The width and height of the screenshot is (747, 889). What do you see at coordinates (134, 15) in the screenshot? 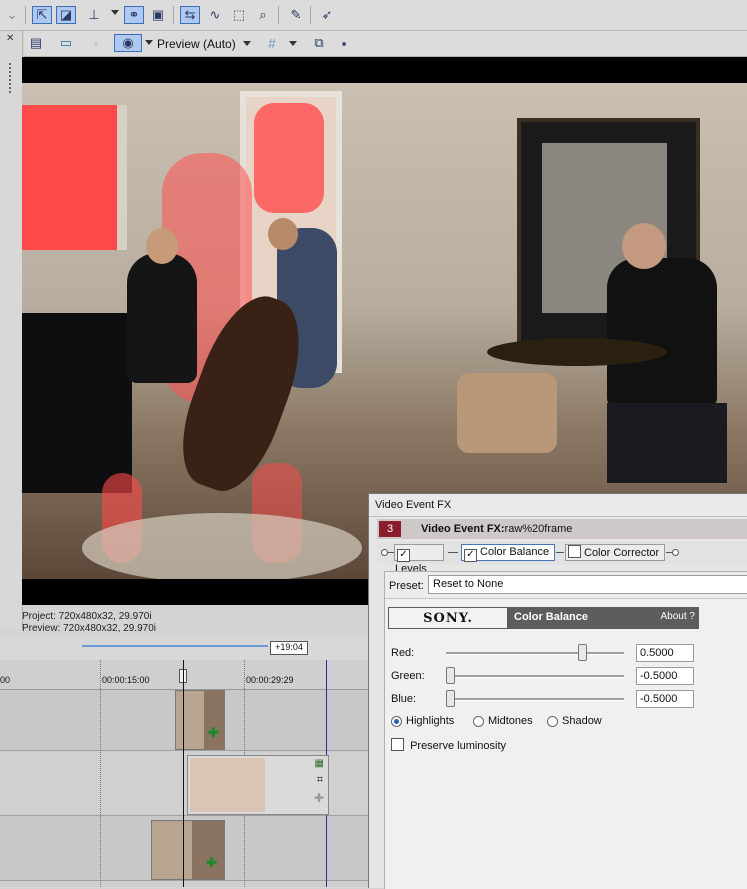
I see `auto-ripple-icon: ⚭` at bounding box center [134, 15].